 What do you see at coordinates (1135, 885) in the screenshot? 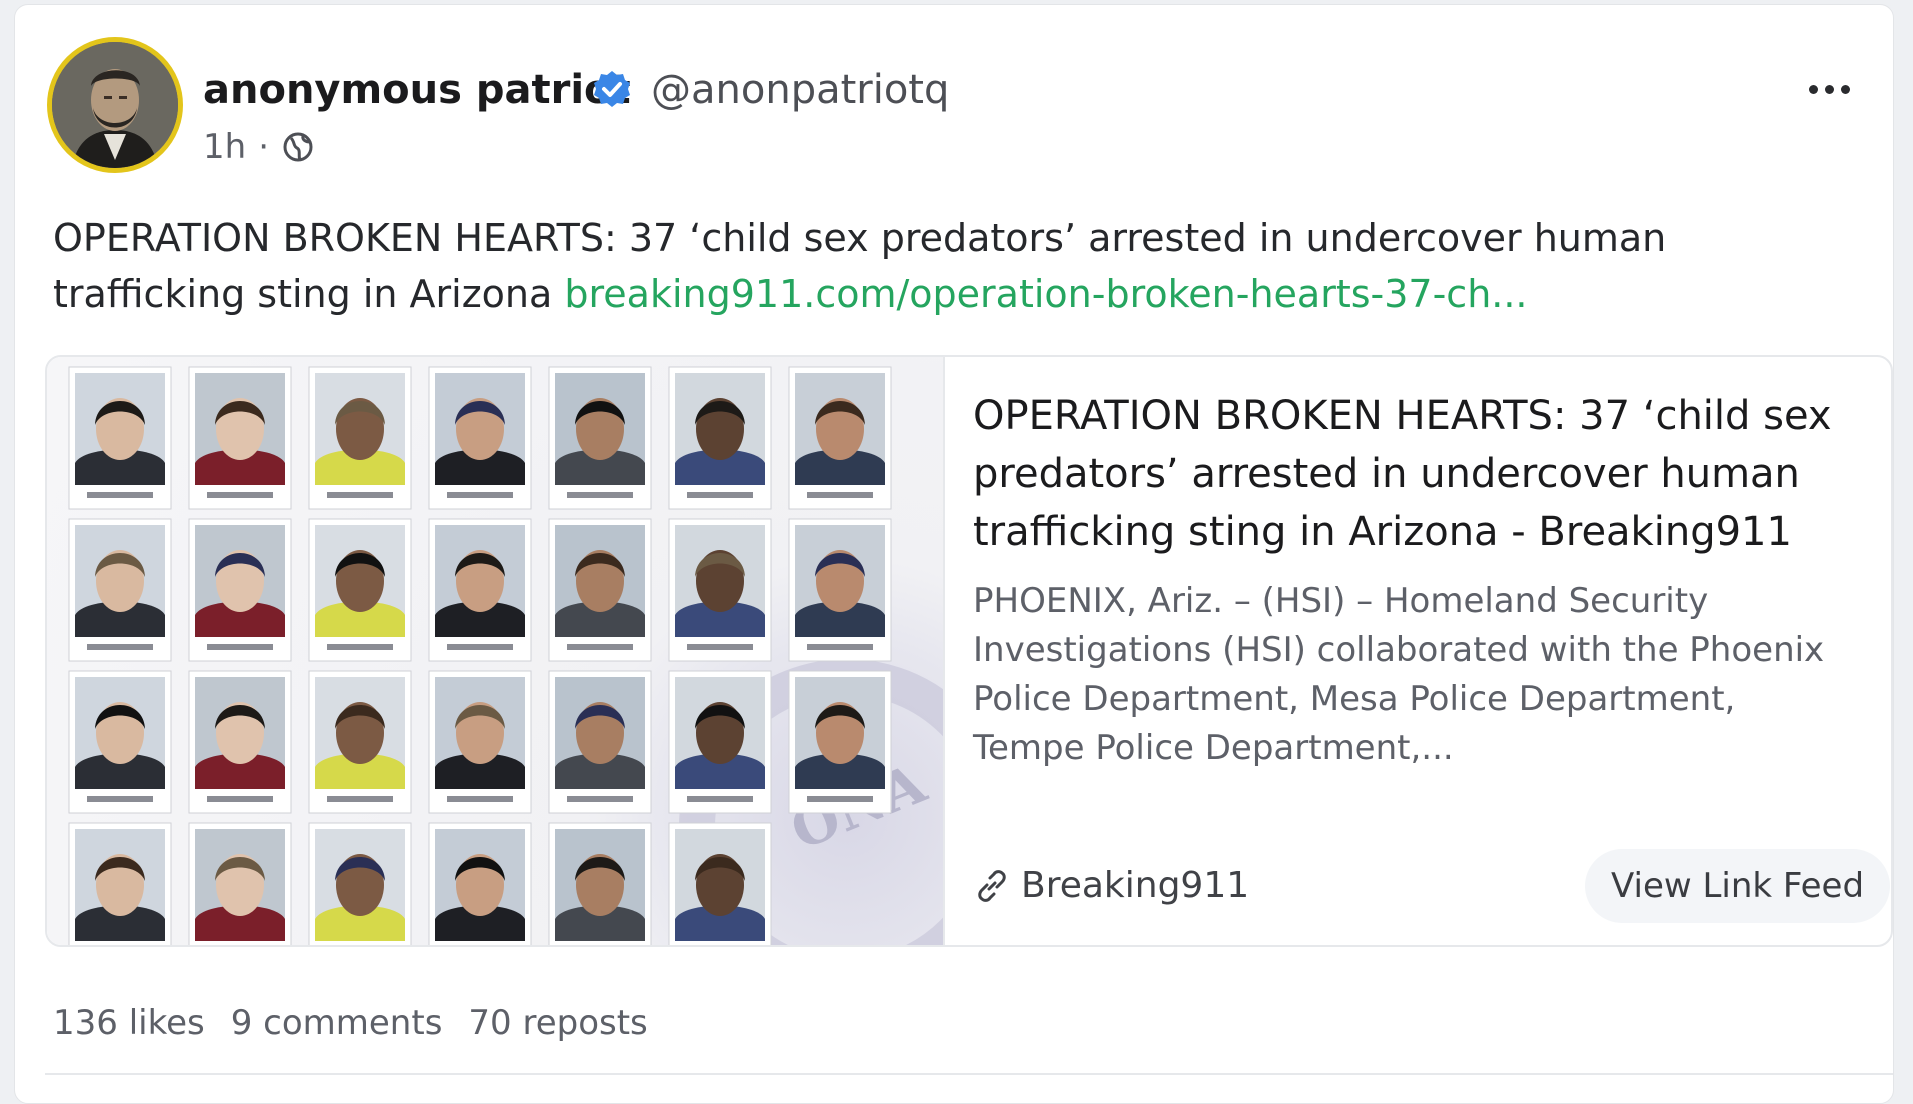
I see `card-source-label: Breaking911` at bounding box center [1135, 885].